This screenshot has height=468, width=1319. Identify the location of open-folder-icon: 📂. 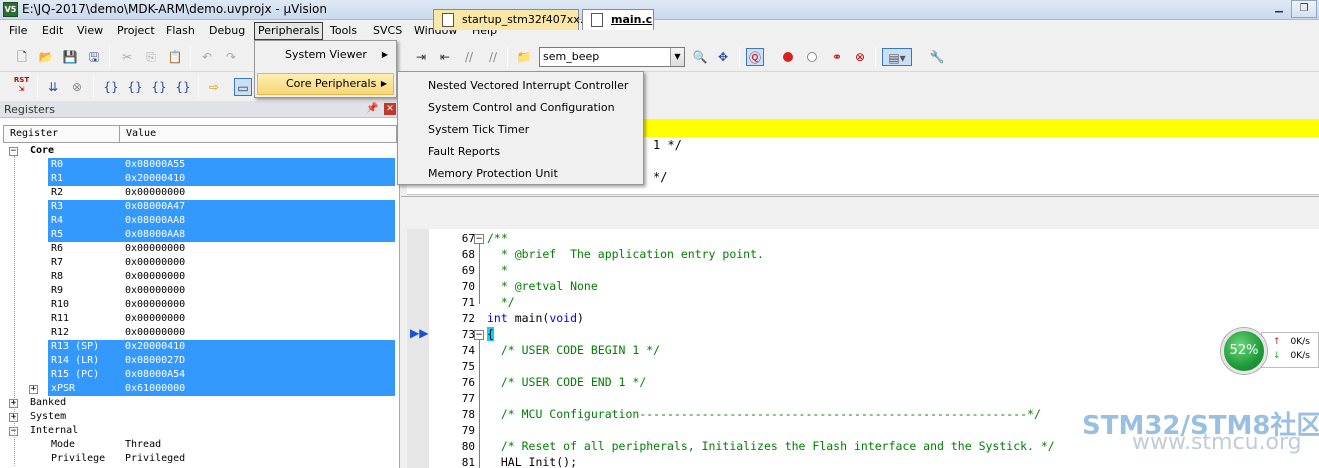
(46, 57).